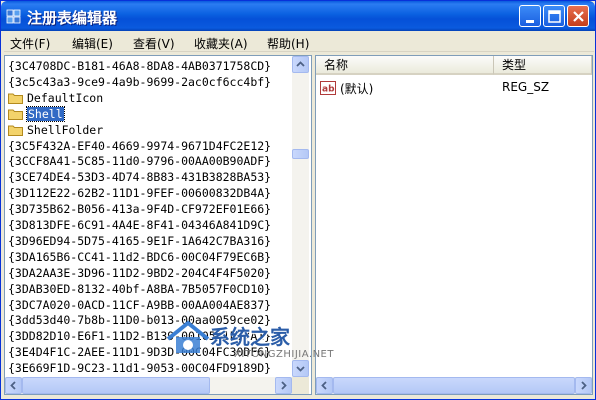  What do you see at coordinates (284, 354) in the screenshot?
I see `watermark-url: XITONGZHIJIA.NET` at bounding box center [284, 354].